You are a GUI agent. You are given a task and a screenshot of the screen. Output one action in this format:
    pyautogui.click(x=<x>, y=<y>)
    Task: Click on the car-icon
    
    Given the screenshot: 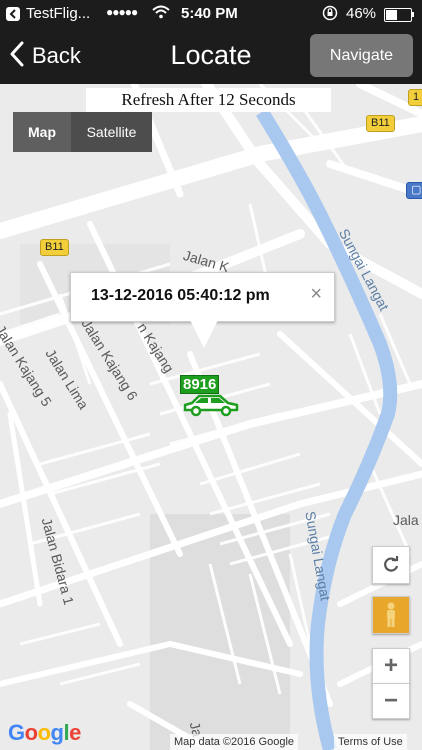 What is the action you would take?
    pyautogui.click(x=211, y=405)
    